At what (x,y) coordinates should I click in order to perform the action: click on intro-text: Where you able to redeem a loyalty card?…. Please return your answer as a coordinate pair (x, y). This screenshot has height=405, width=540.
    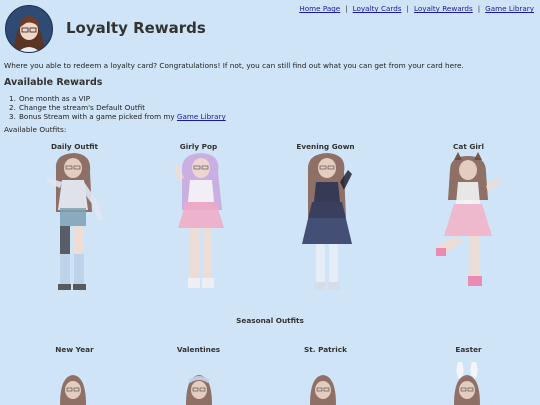
    Looking at the image, I should click on (234, 65).